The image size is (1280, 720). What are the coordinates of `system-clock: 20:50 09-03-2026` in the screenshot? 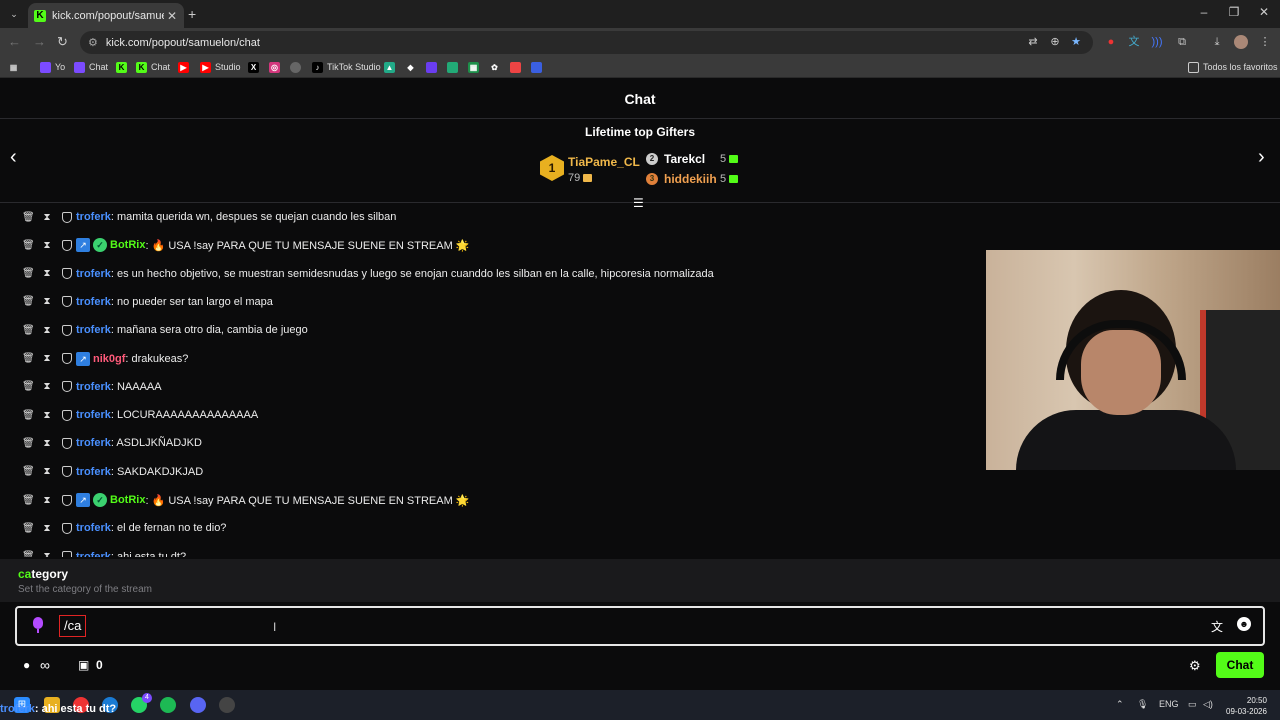 It's located at (1246, 706).